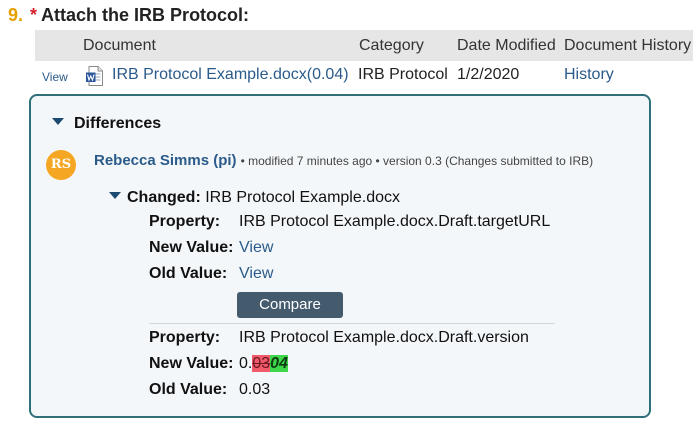 This screenshot has height=425, width=700. Describe the element at coordinates (506, 45) in the screenshot. I see `column-header-date-modified: Date Modified` at that location.